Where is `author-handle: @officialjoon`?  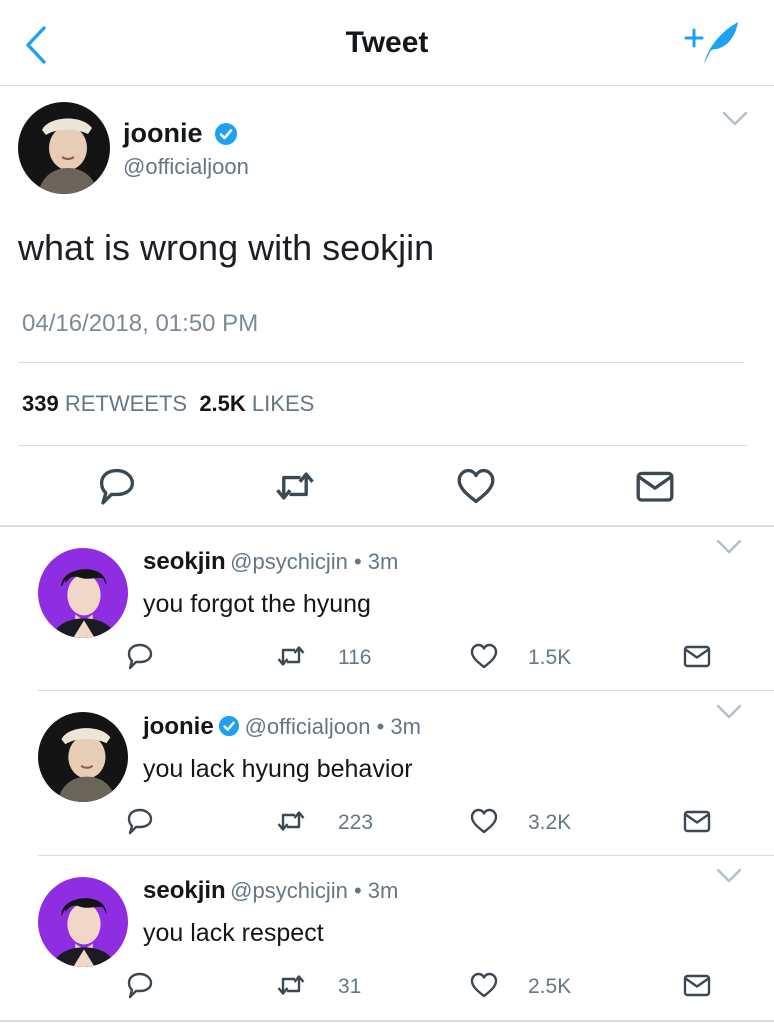
author-handle: @officialjoon is located at coordinates (186, 167).